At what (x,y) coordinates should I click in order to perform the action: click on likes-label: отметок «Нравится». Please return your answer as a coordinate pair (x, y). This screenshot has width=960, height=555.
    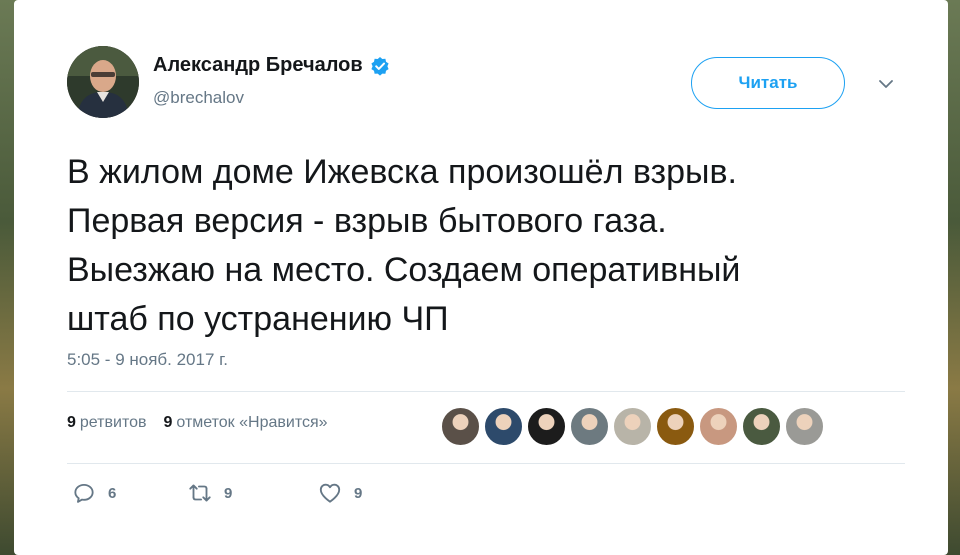
    Looking at the image, I should click on (252, 422).